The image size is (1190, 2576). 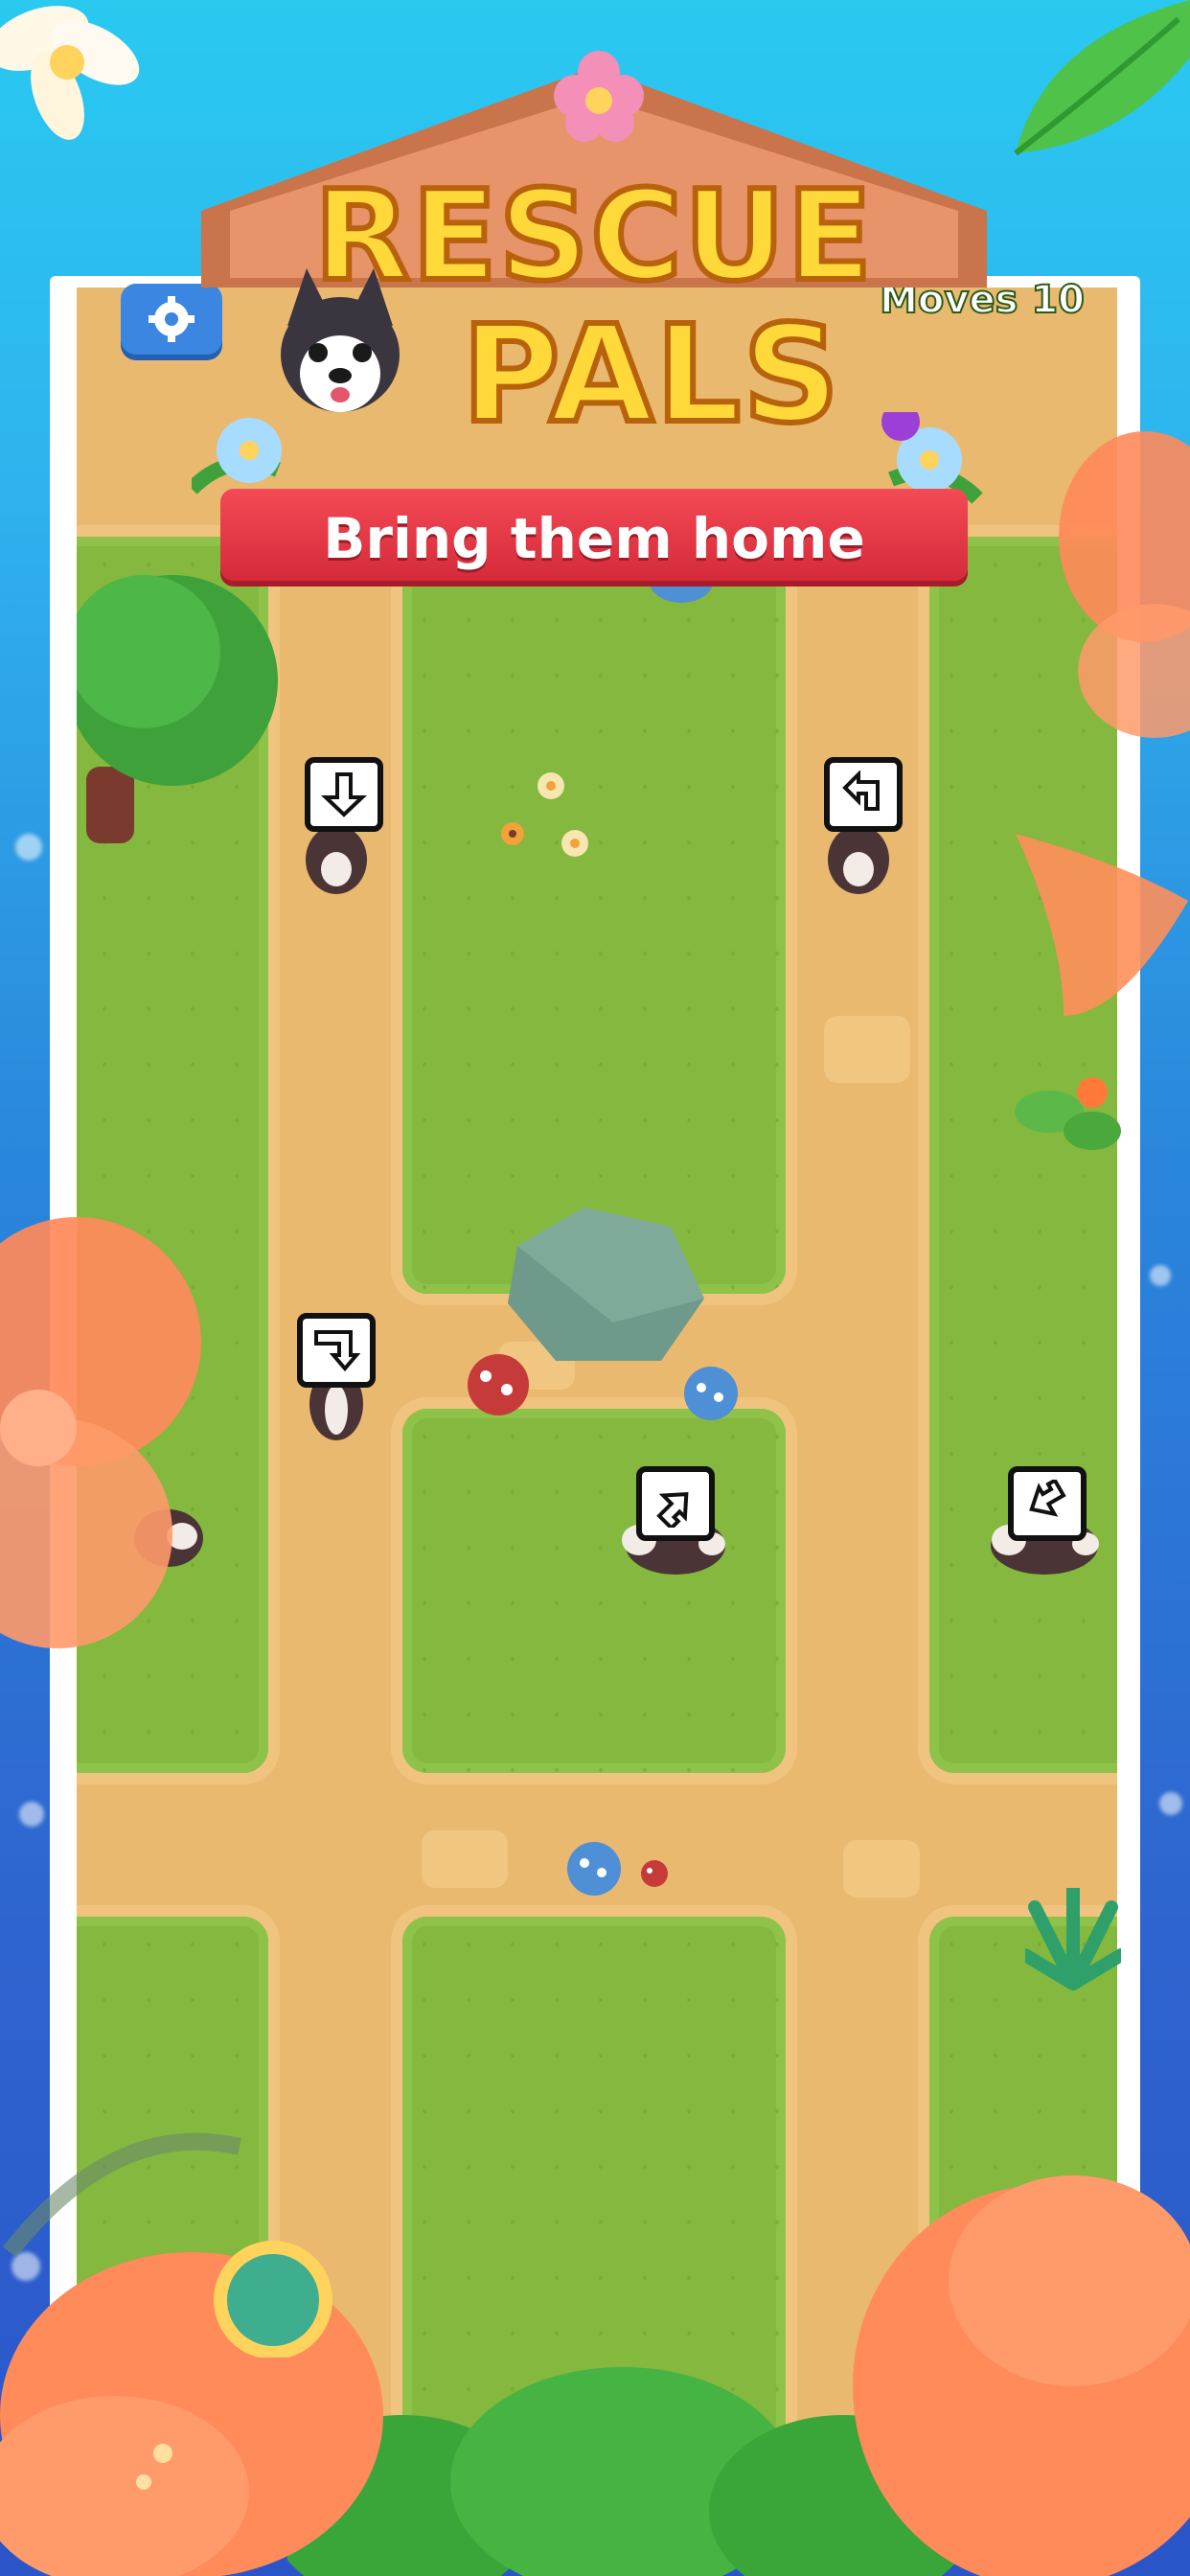 I want to click on rock-obstacle, so click(x=606, y=1284).